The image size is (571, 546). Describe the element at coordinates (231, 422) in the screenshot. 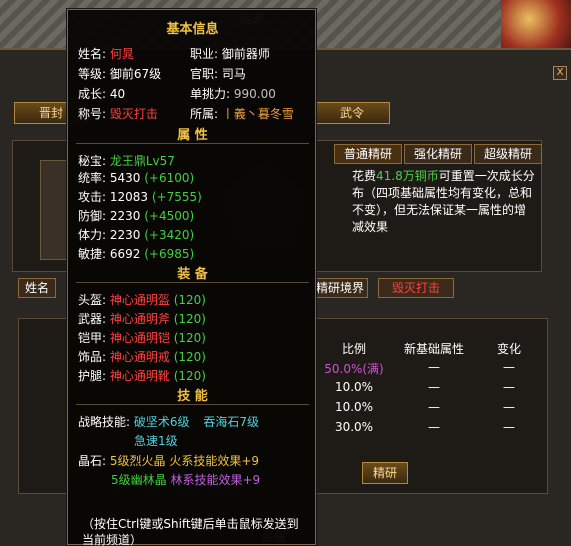

I see `tactic-skill-2: 吞海石7级` at that location.